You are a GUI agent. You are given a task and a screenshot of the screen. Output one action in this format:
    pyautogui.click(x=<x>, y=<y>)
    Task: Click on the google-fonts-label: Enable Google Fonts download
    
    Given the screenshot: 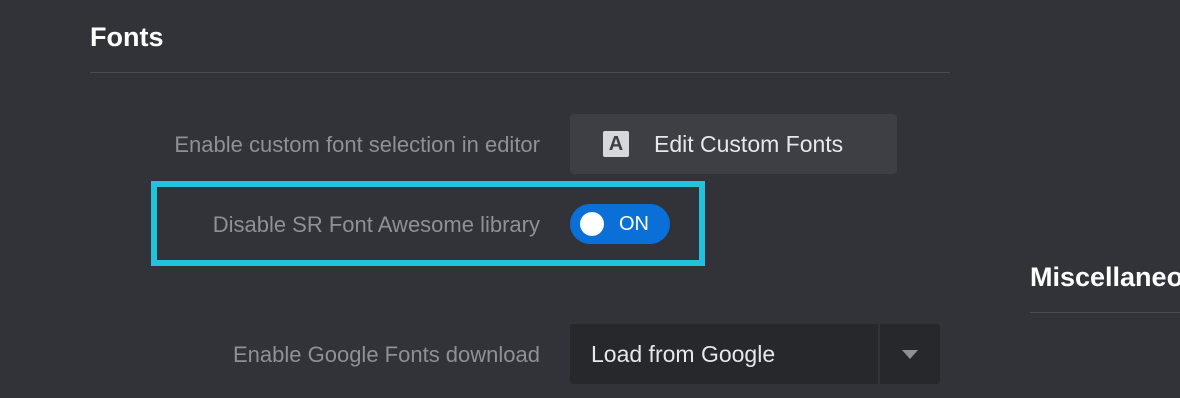 What is the action you would take?
    pyautogui.click(x=386, y=354)
    